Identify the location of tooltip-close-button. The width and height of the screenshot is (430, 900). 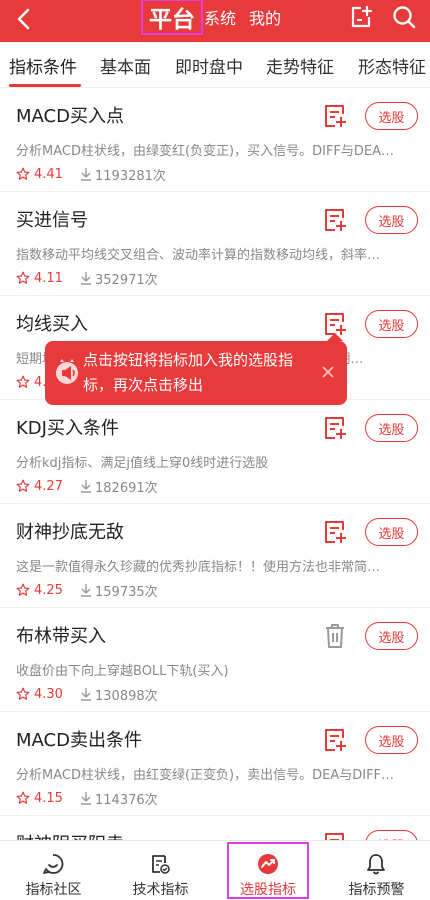
(328, 372).